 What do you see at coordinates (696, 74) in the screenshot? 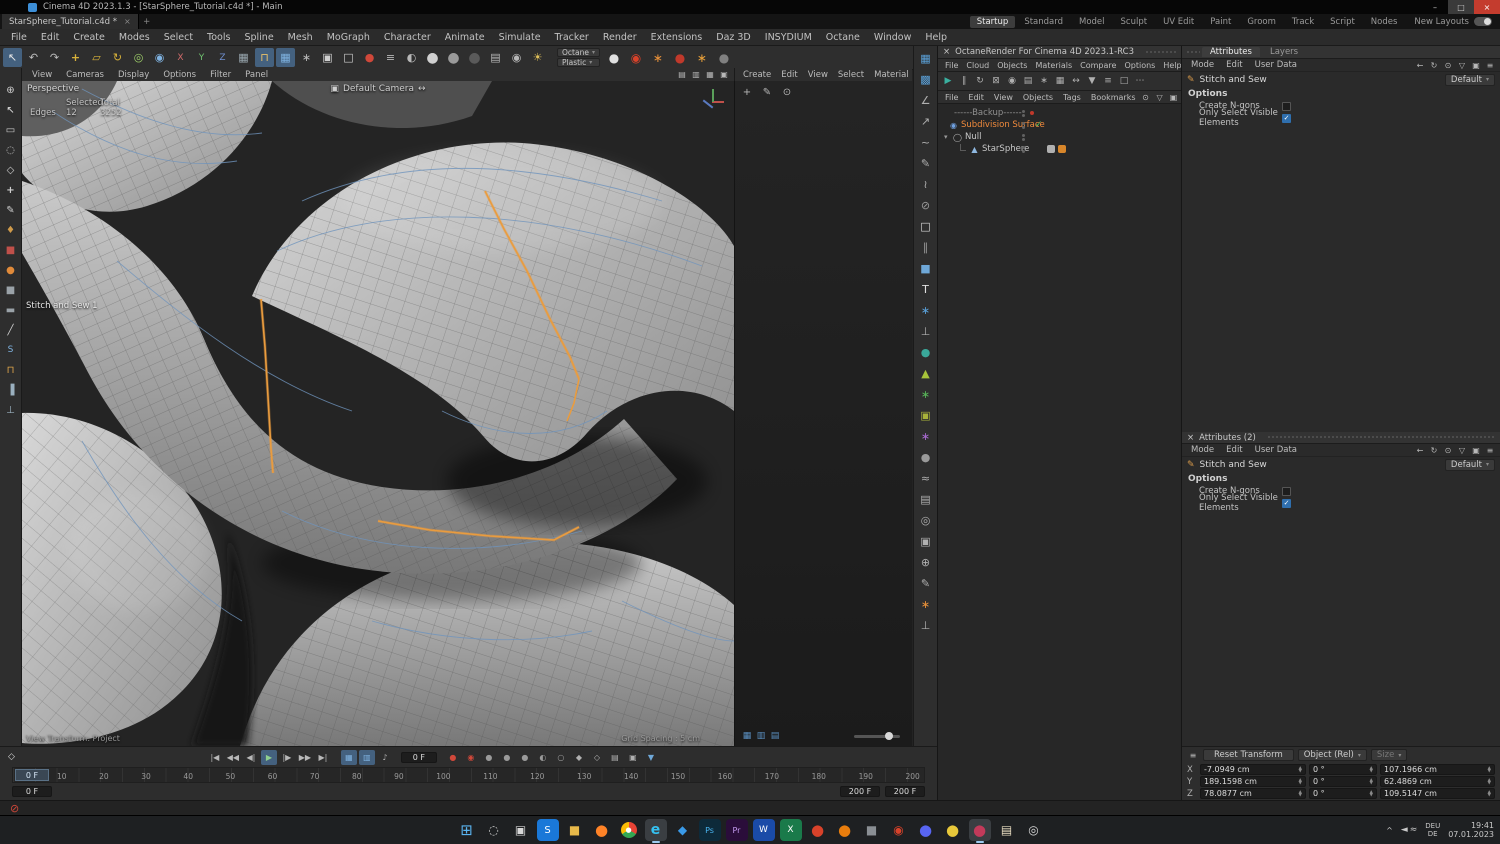
I see `layout-split-view-icon: ▥` at bounding box center [696, 74].